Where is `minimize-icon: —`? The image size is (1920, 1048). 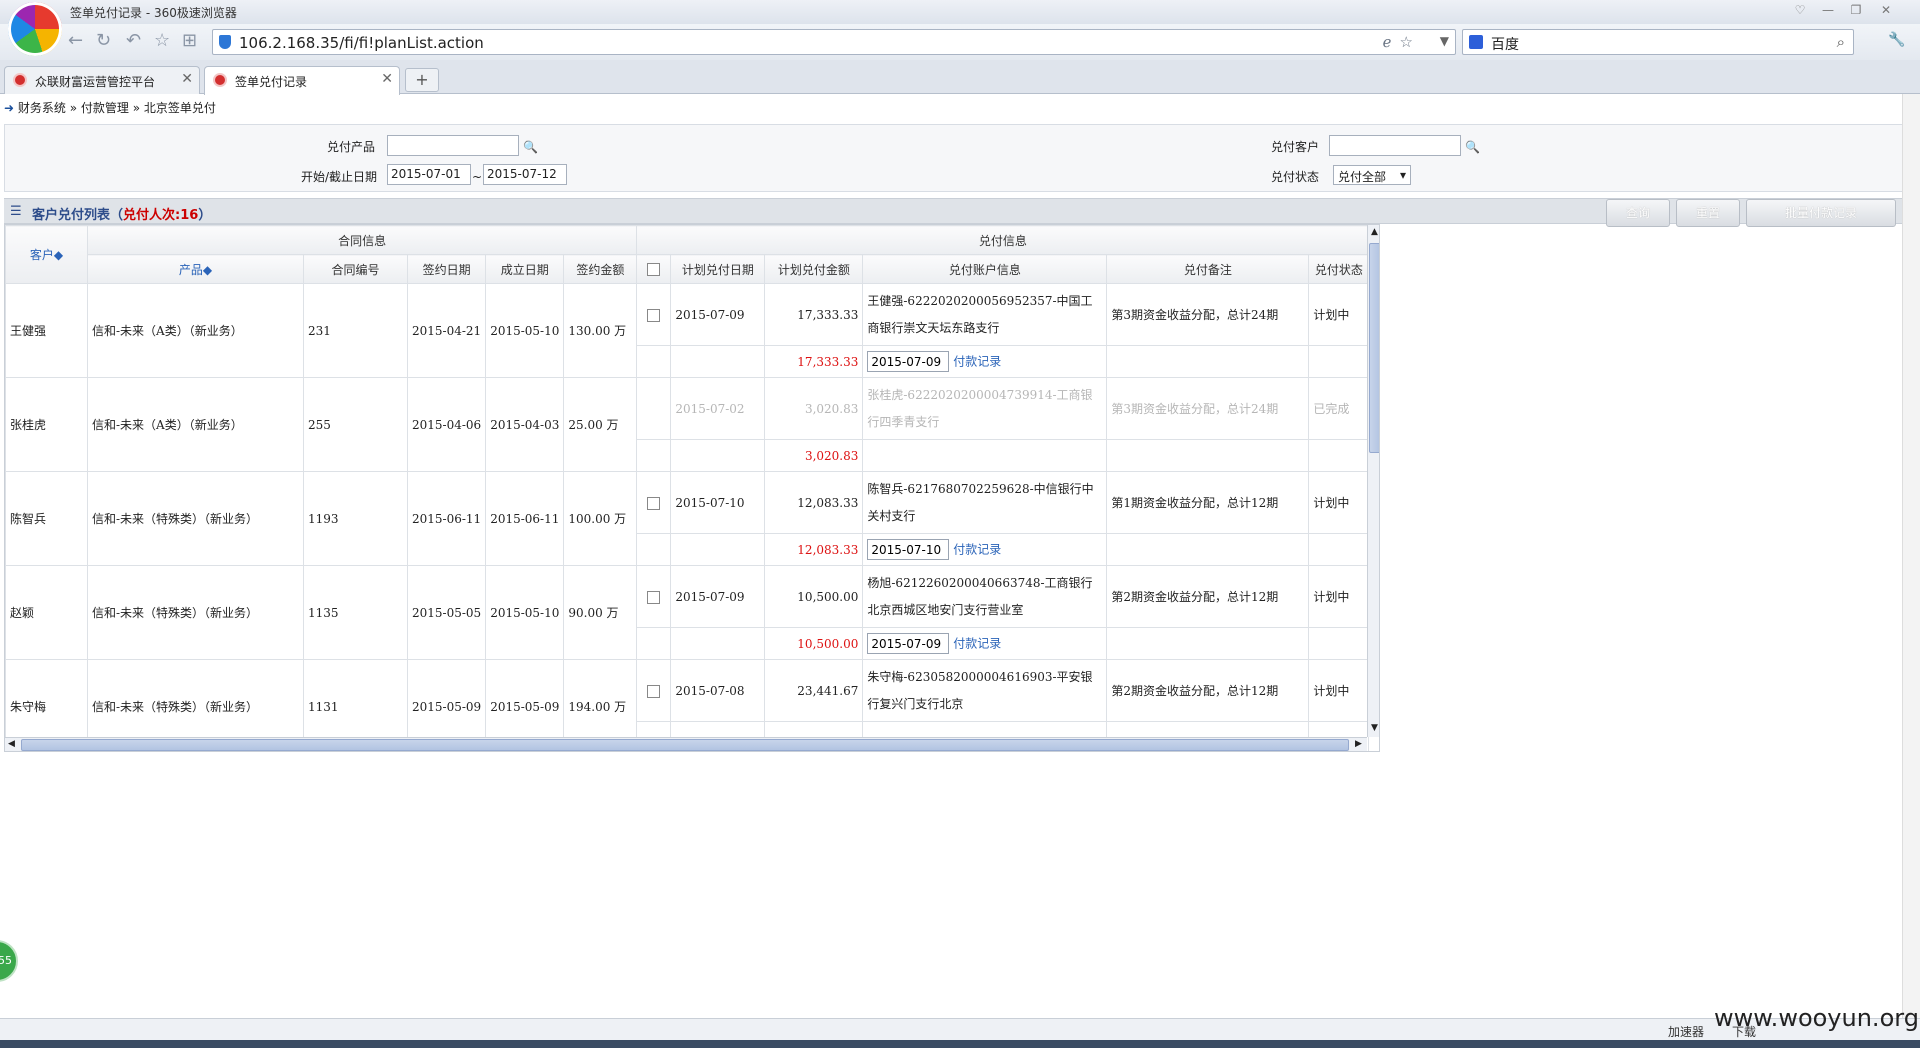
minimize-icon: — is located at coordinates (1828, 10).